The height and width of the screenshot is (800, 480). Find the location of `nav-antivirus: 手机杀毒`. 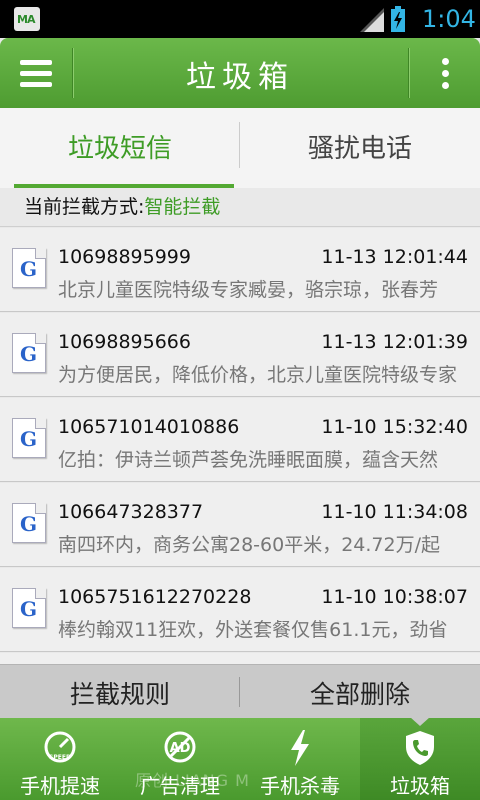

nav-antivirus: 手机杀毒 is located at coordinates (300, 759).